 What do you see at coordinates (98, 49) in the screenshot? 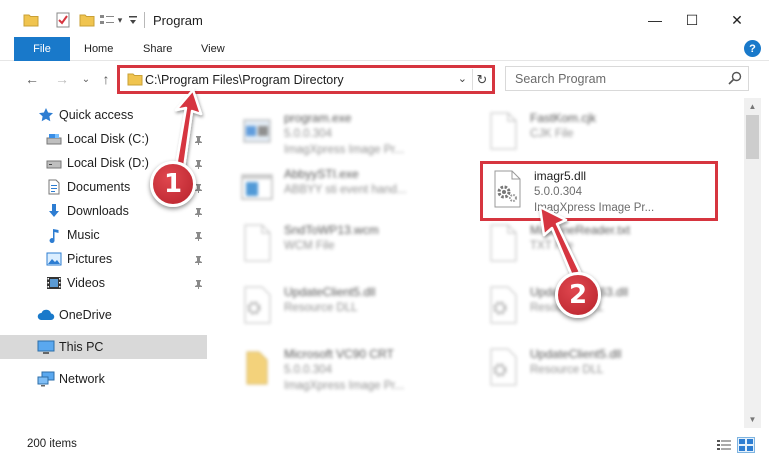
I see `tab-home: Home` at bounding box center [98, 49].